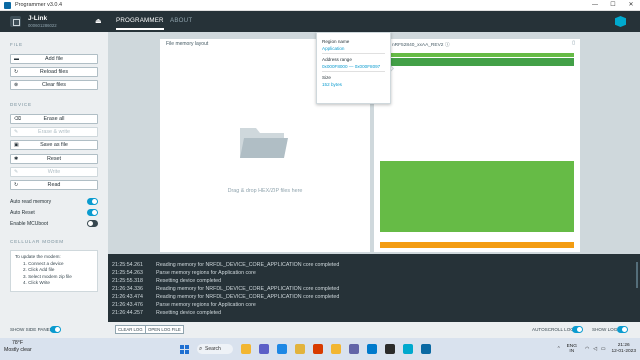  I want to click on show-log-toggle, so click(622, 329).